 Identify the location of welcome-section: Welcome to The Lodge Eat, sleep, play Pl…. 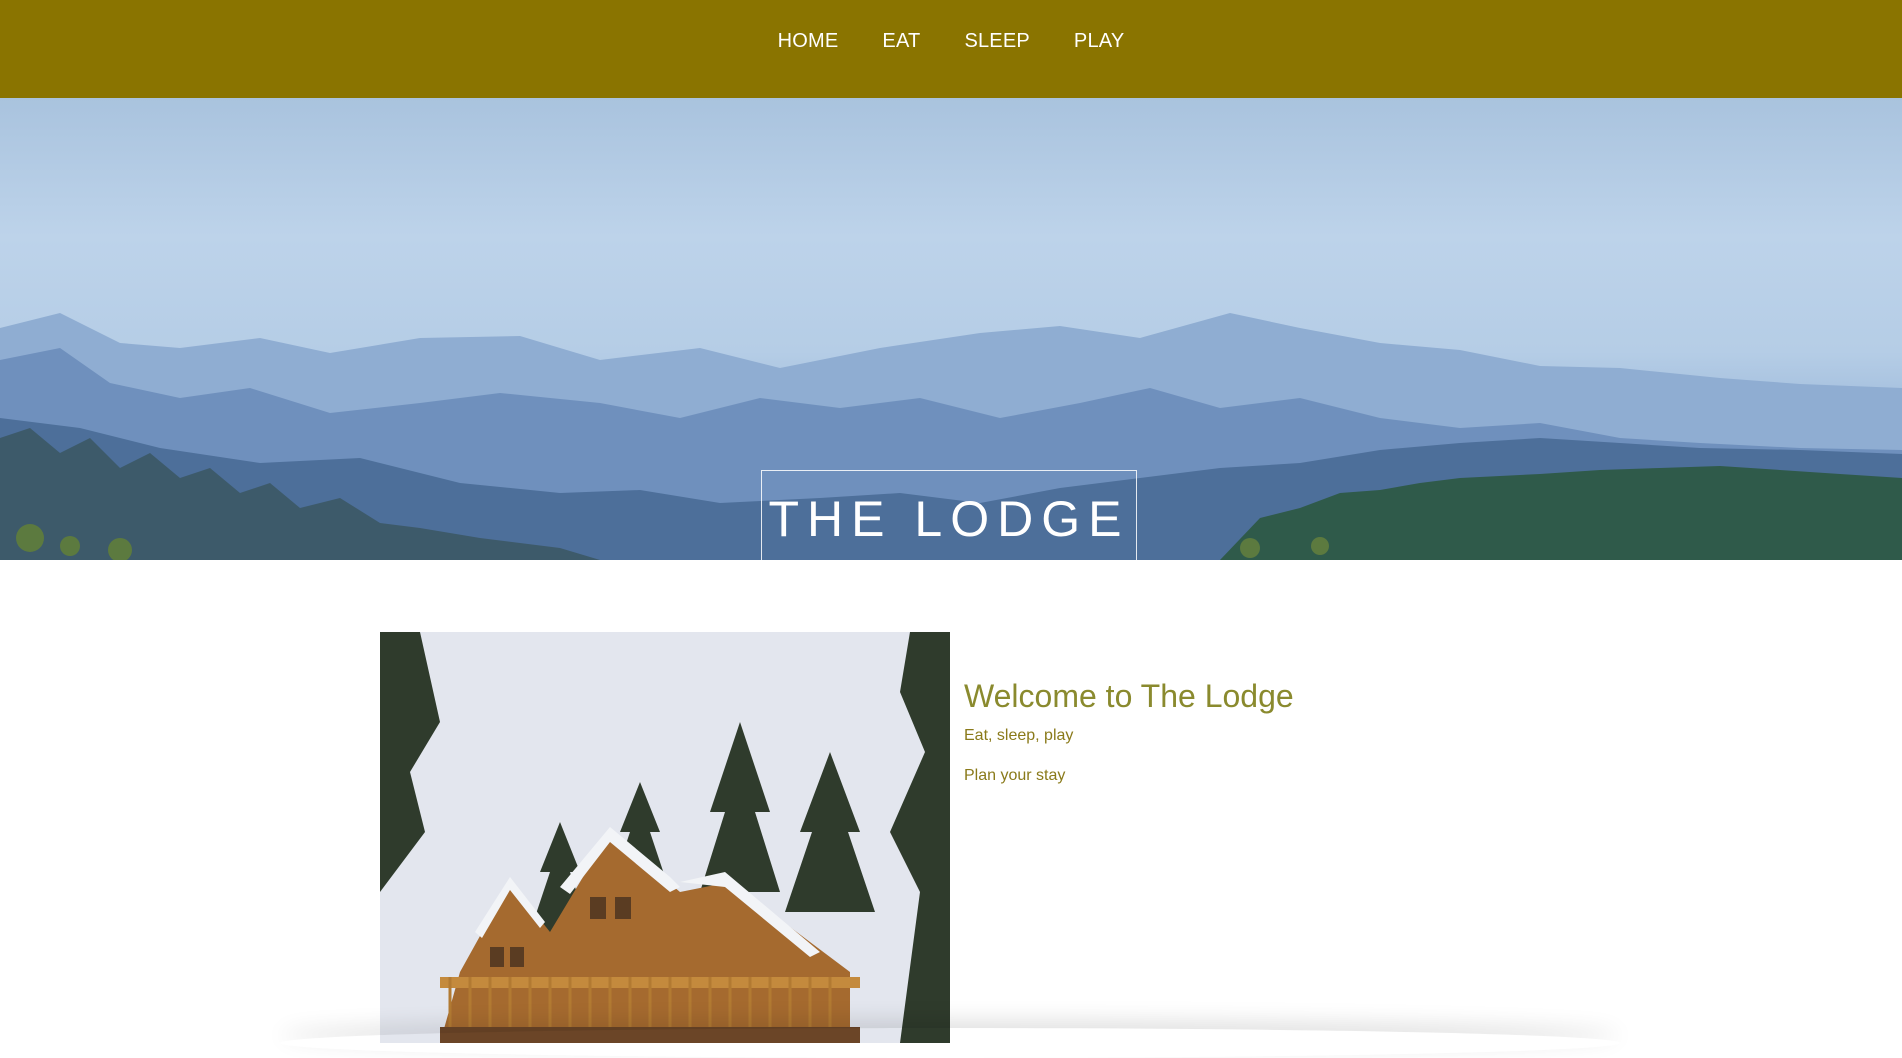
(1129, 731).